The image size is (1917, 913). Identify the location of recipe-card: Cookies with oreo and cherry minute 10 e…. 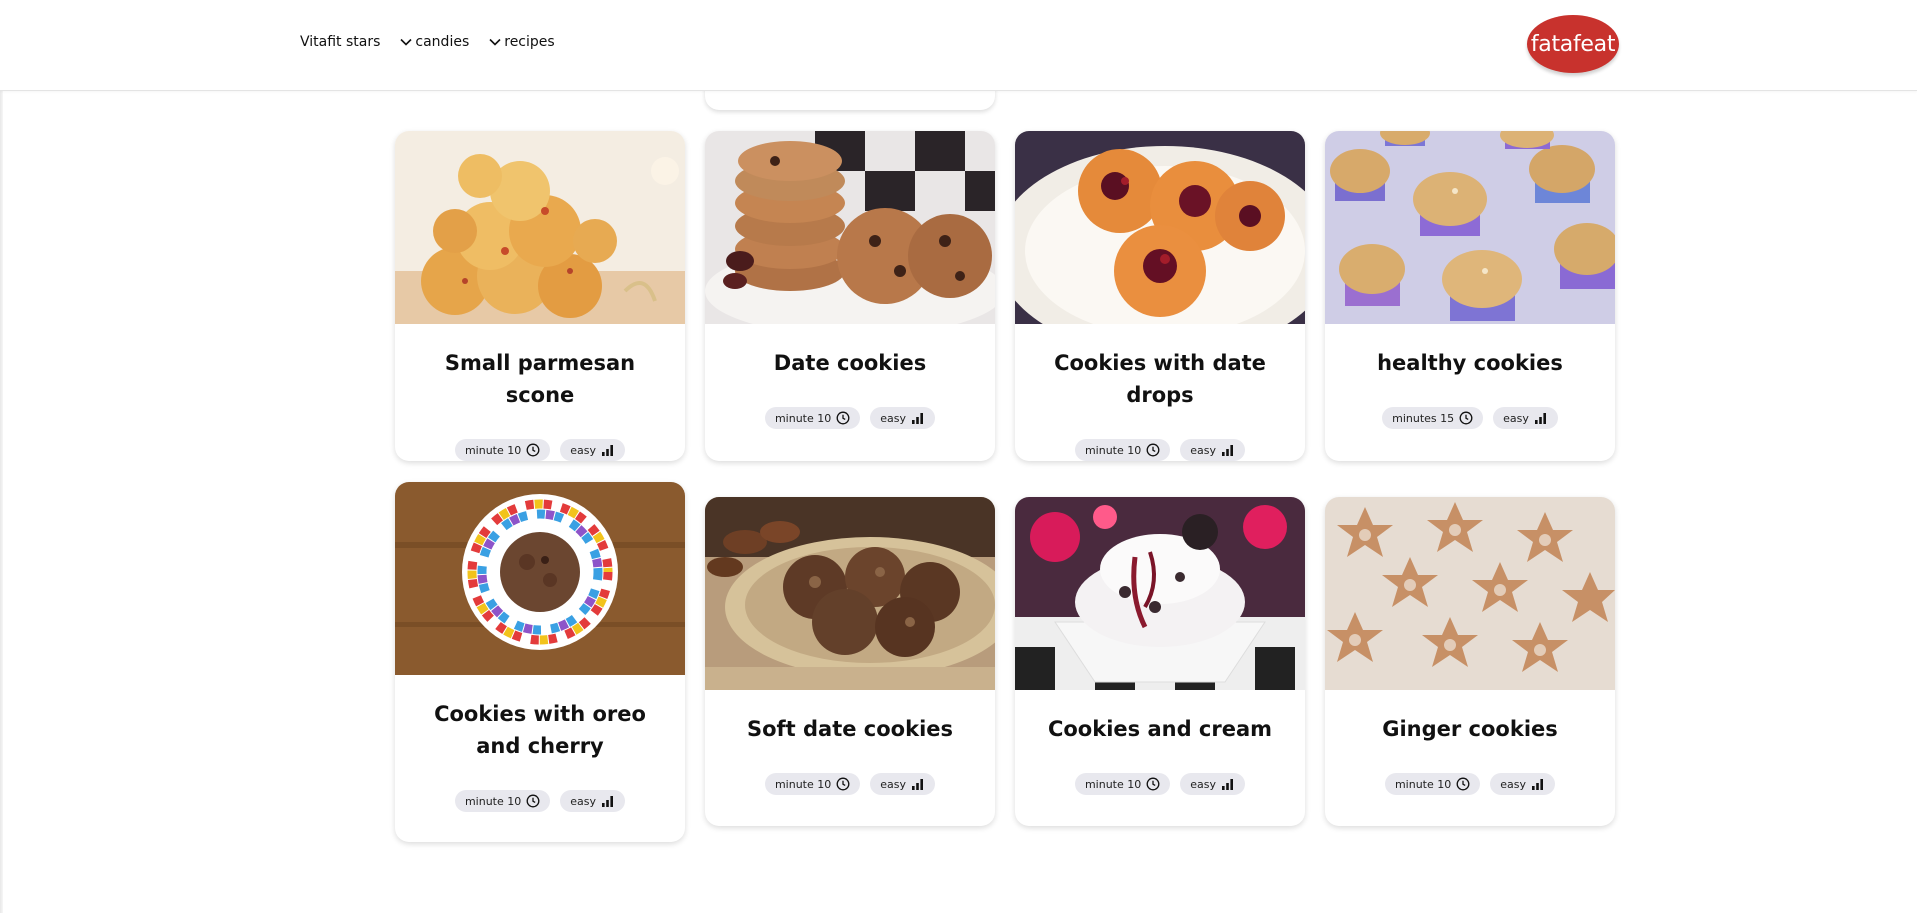
(540, 662).